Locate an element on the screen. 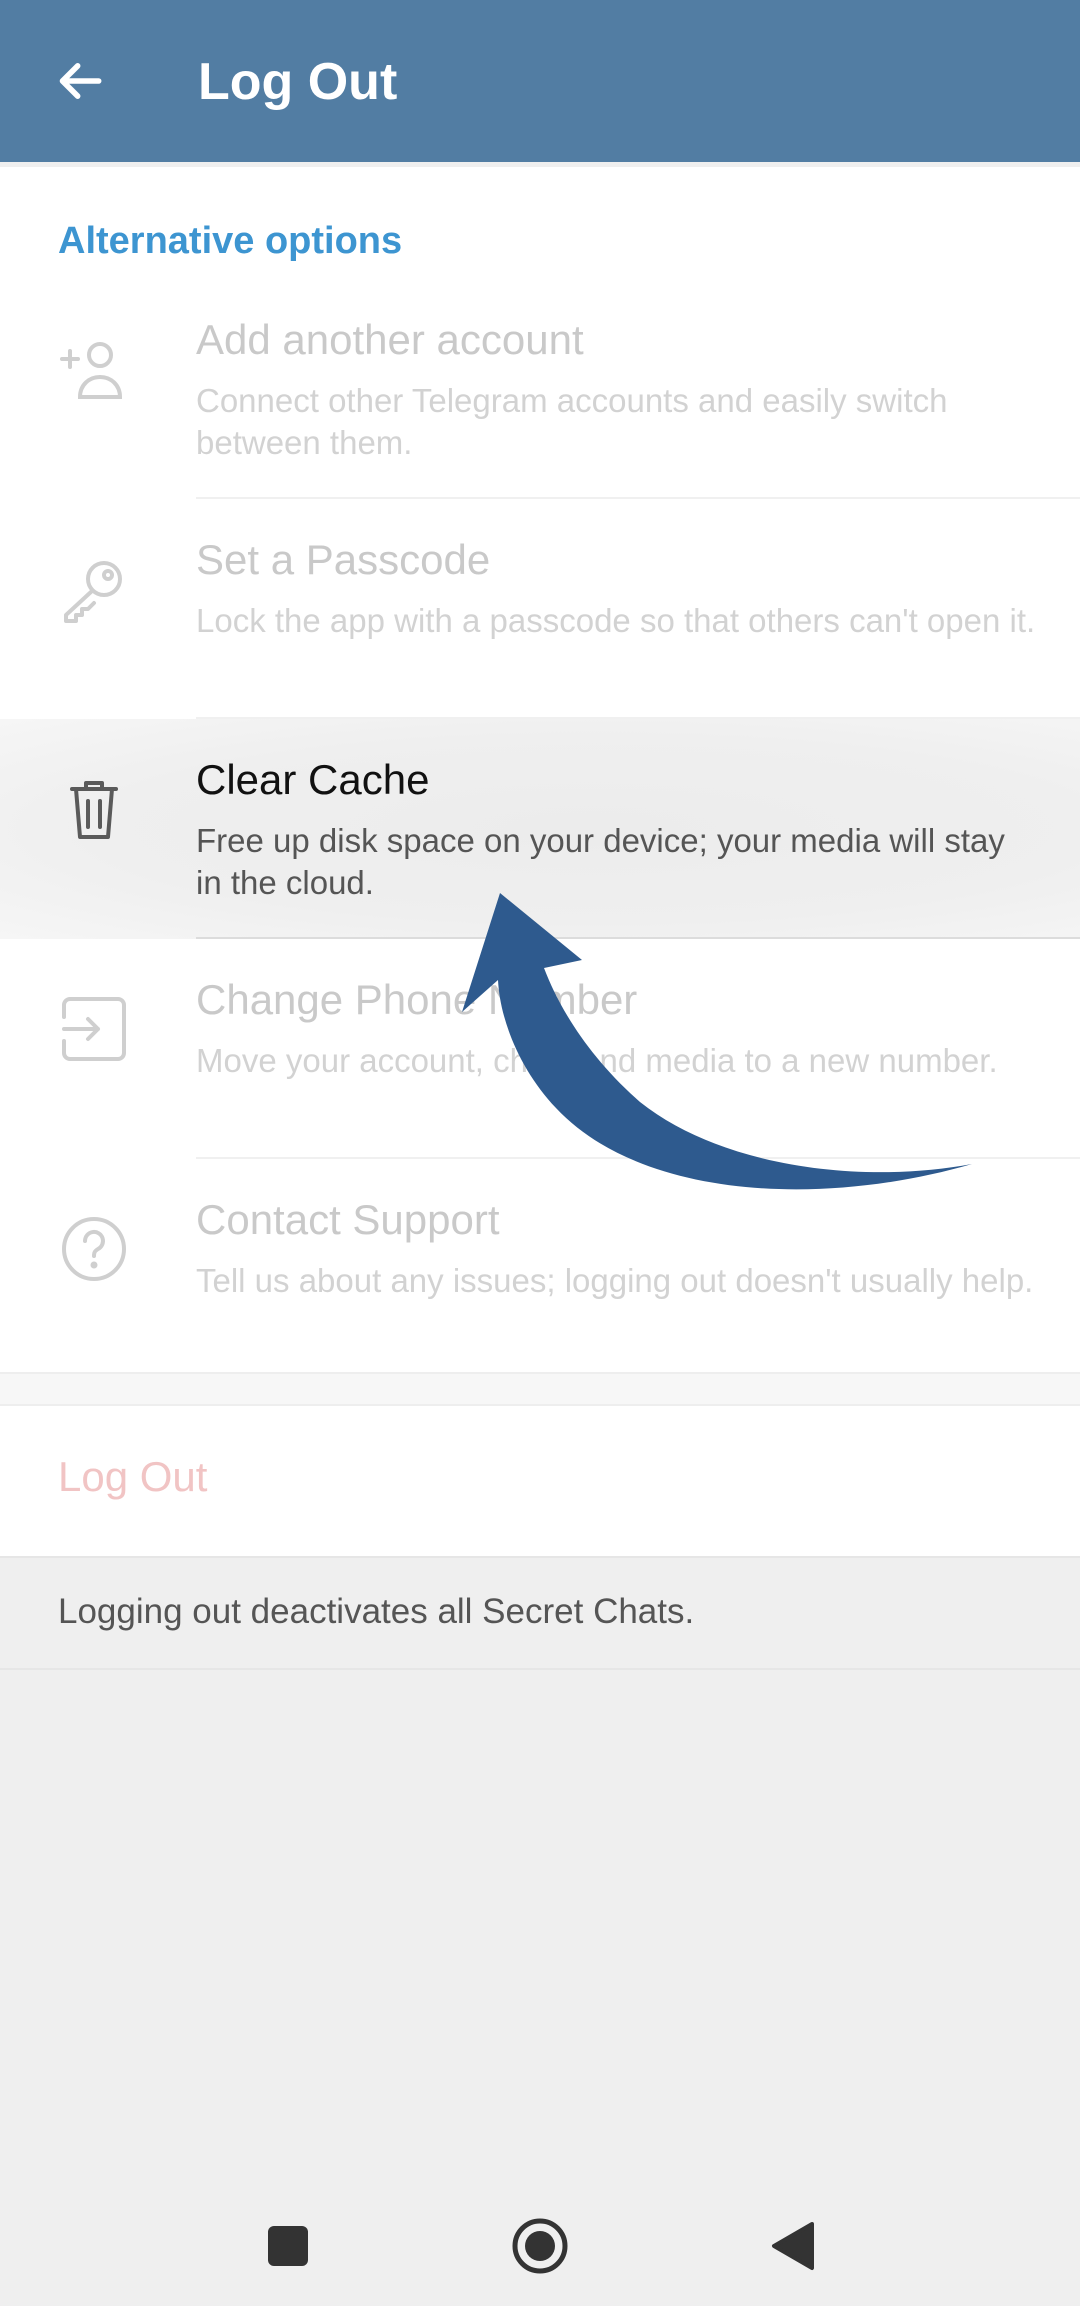  option-title: Clear Cache is located at coordinates (313, 779).